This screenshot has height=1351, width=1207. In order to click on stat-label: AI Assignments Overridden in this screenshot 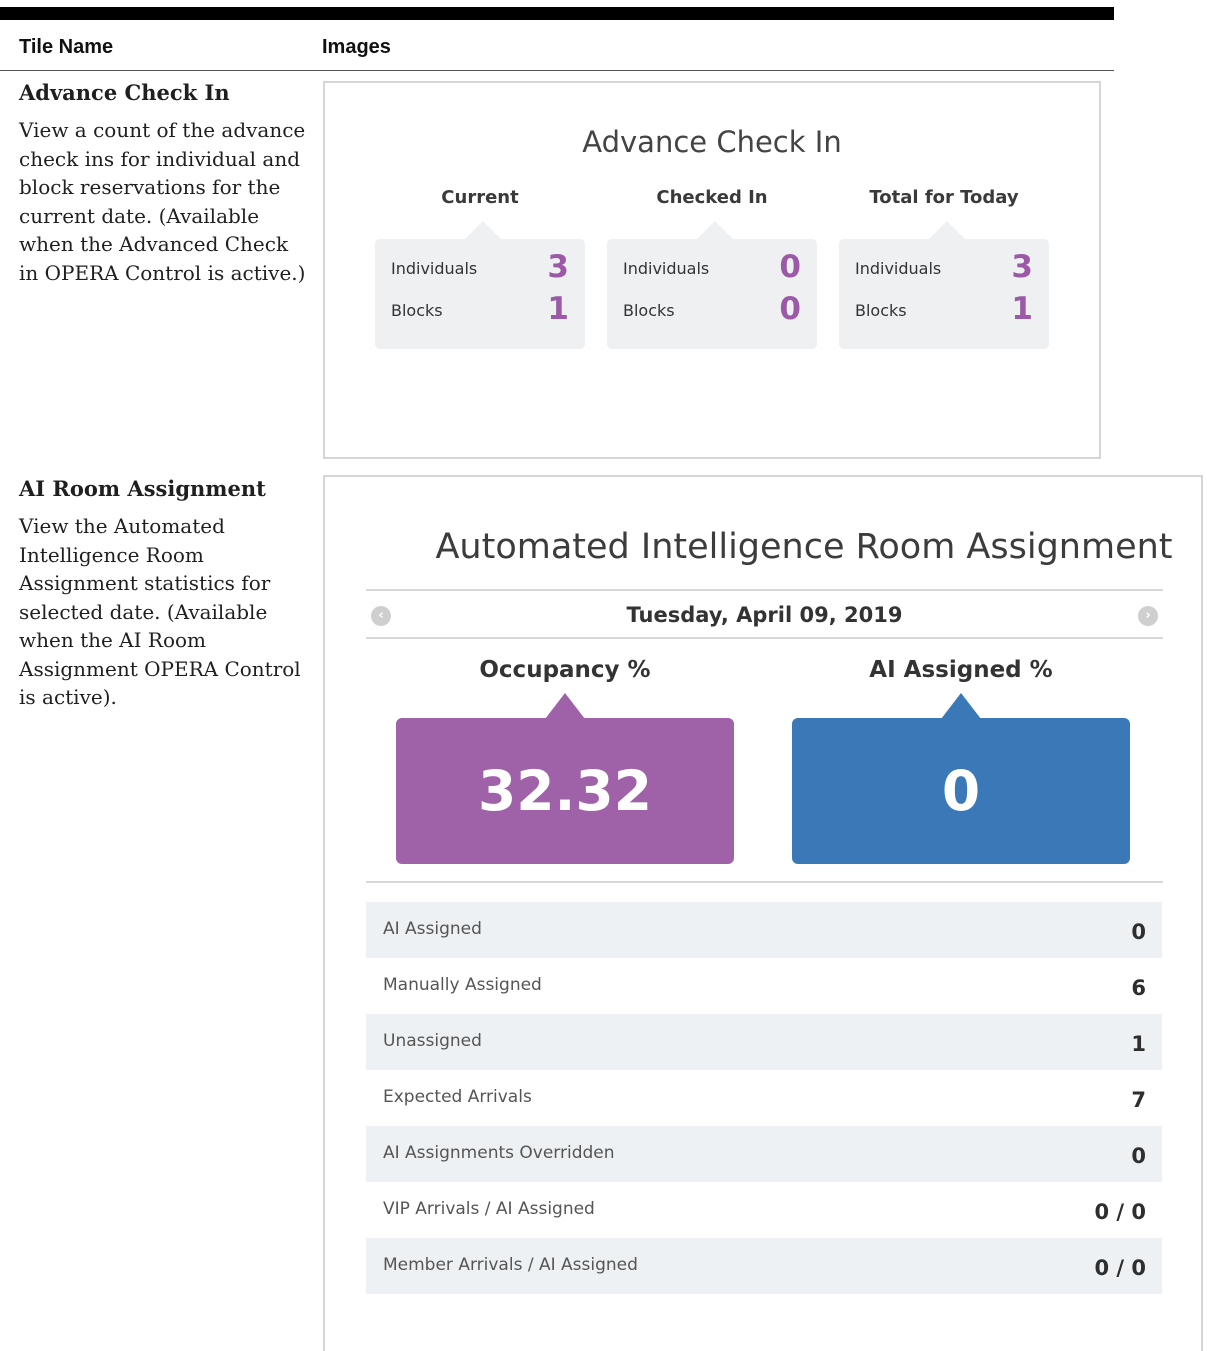, I will do `click(499, 1153)`.